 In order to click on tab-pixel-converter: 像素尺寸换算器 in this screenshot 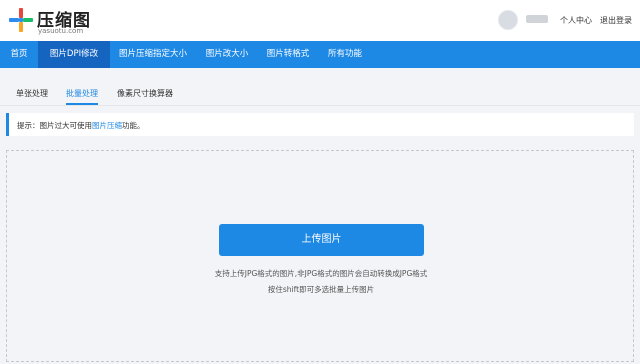, I will do `click(145, 93)`.